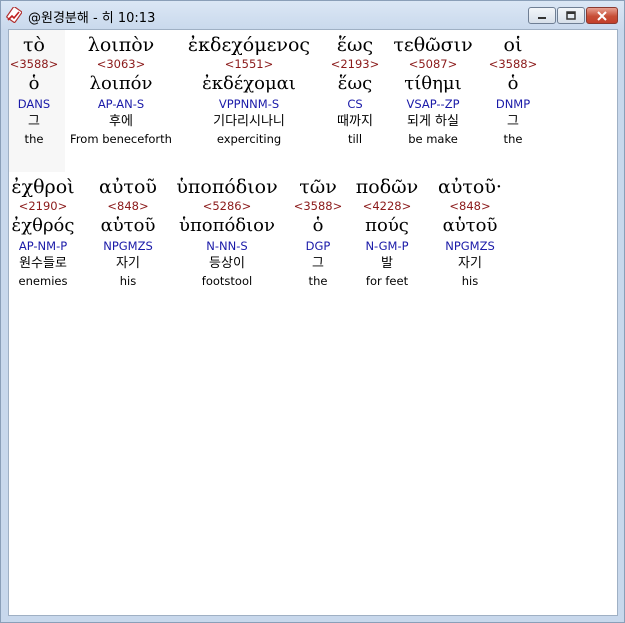 This screenshot has height=623, width=625. Describe the element at coordinates (92, 18) in the screenshot. I see `window-title: @원경분해 - 히 10:13` at that location.